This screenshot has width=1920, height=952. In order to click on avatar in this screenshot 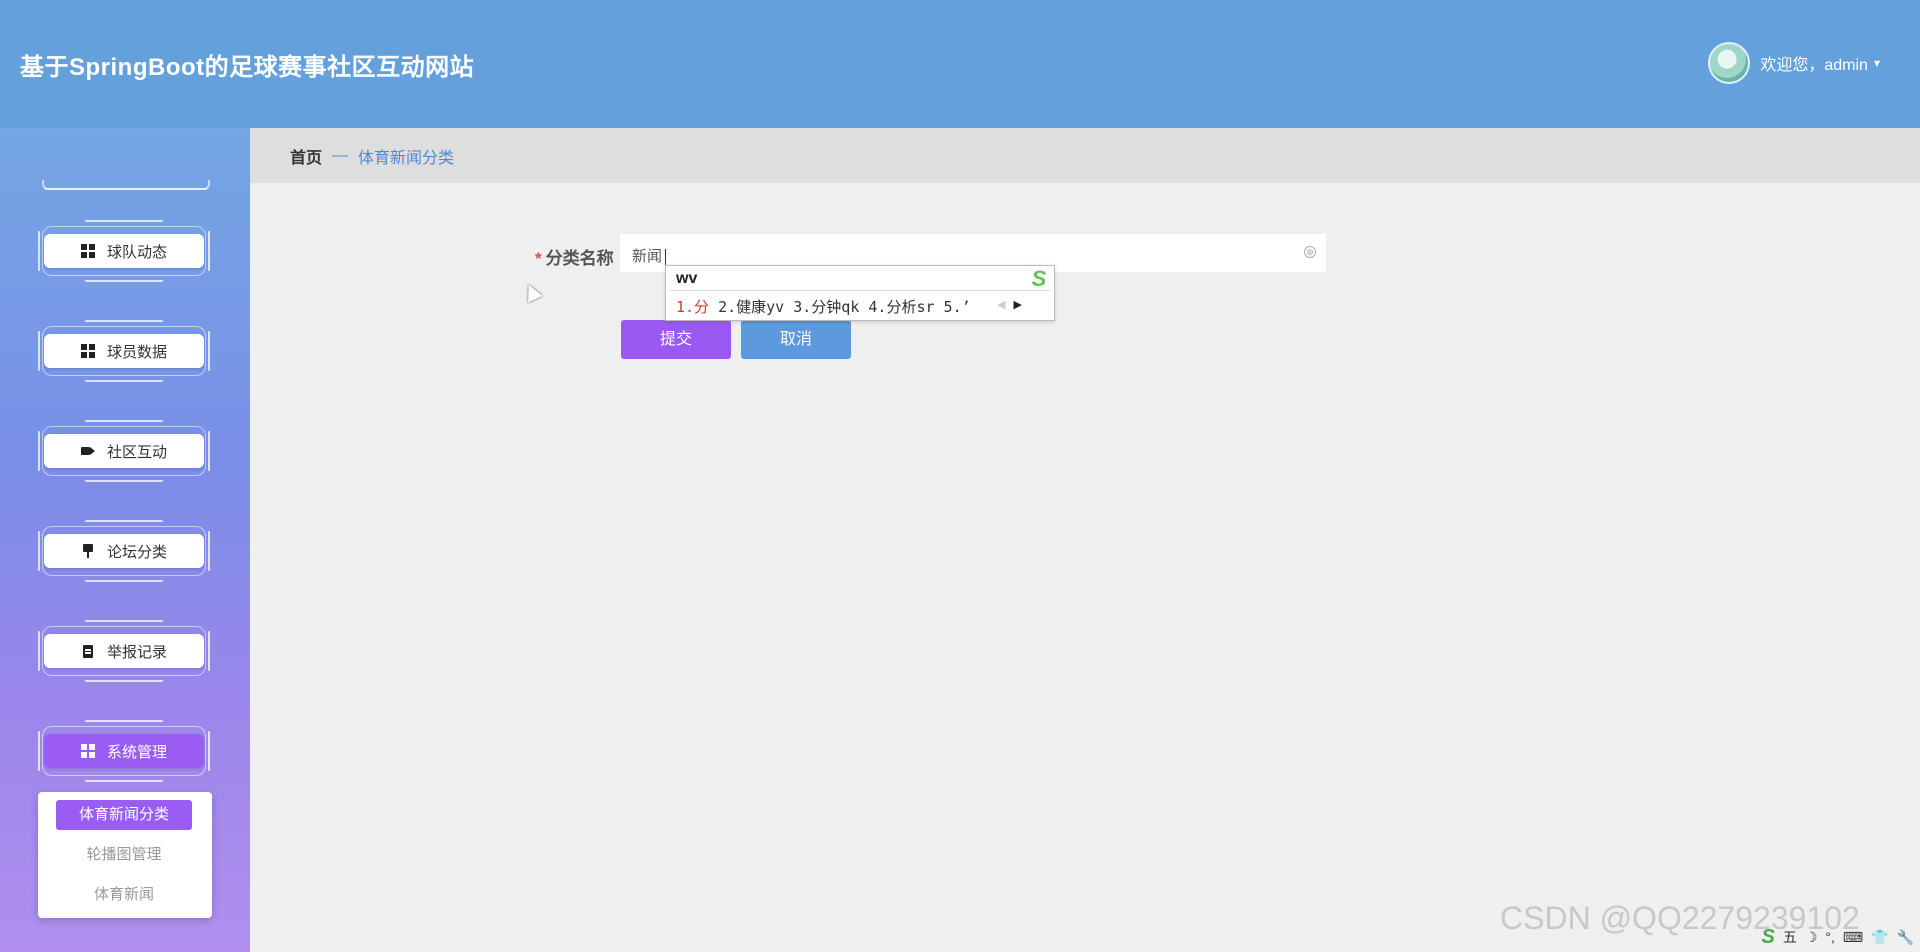, I will do `click(1729, 63)`.